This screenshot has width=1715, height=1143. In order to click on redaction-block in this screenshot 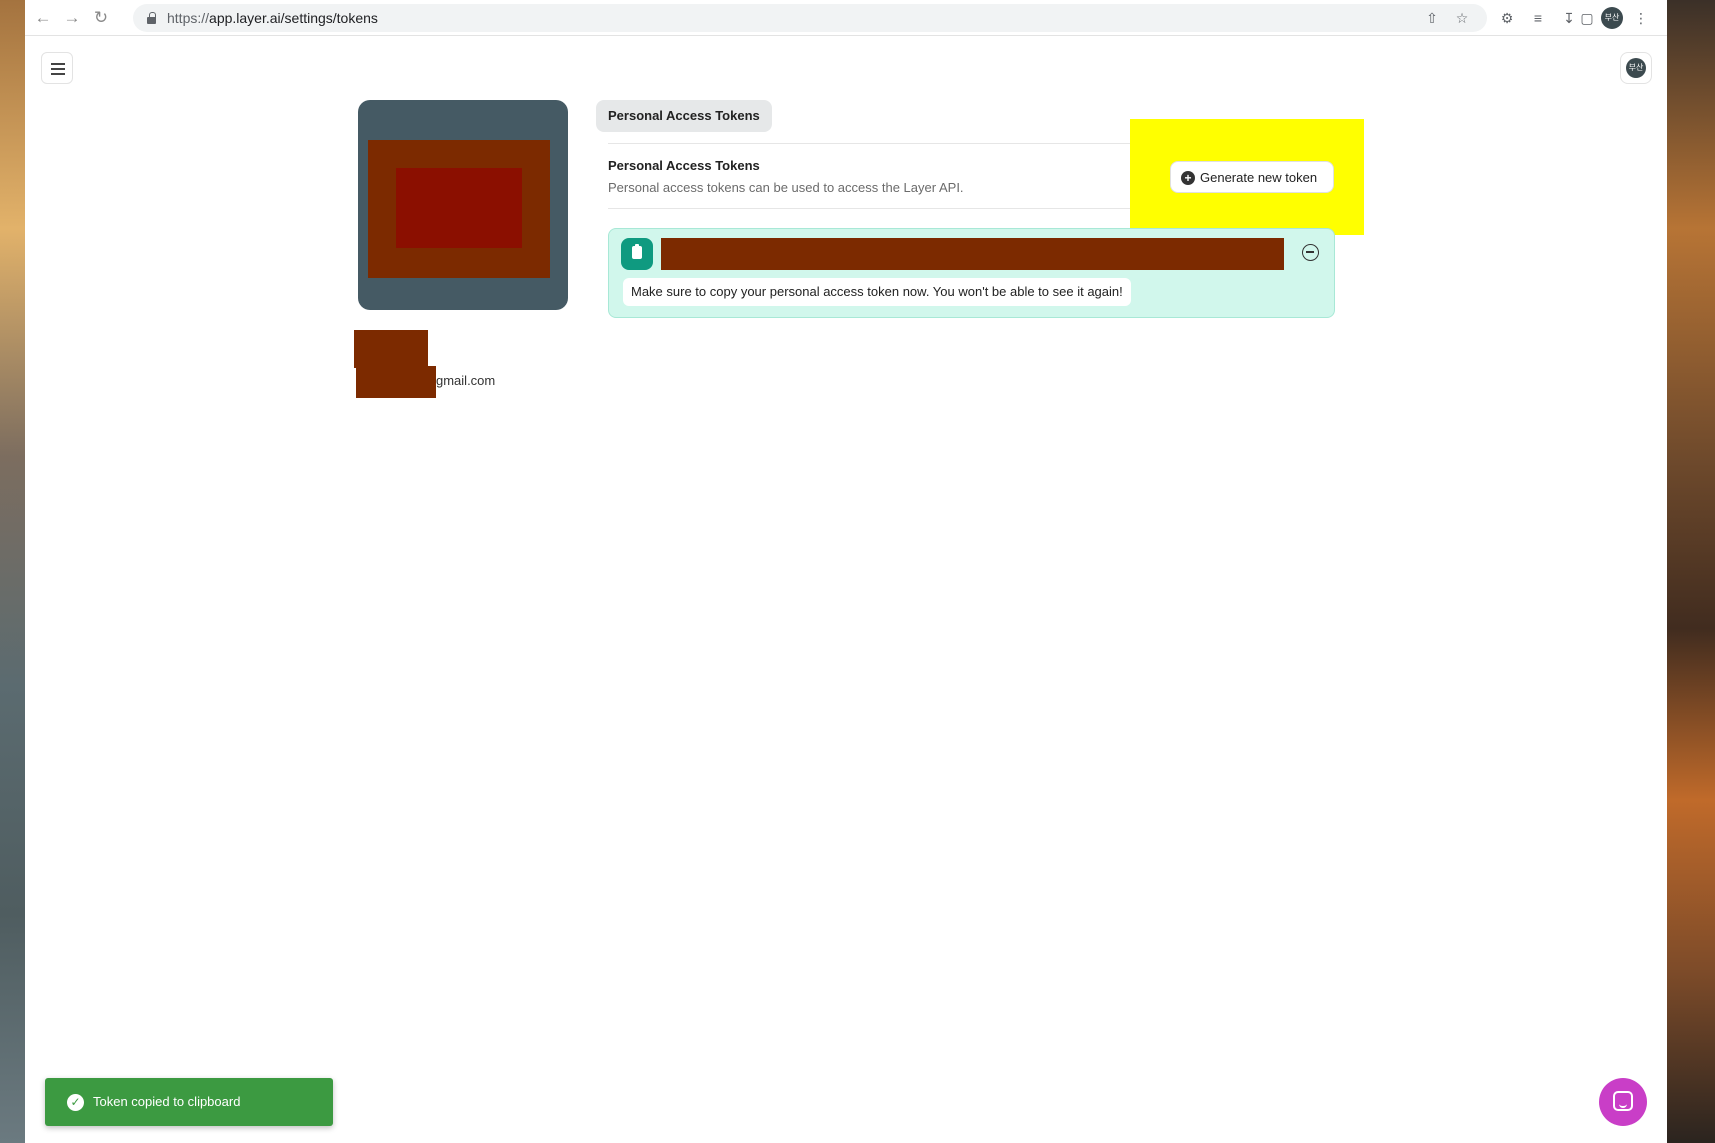, I will do `click(459, 209)`.